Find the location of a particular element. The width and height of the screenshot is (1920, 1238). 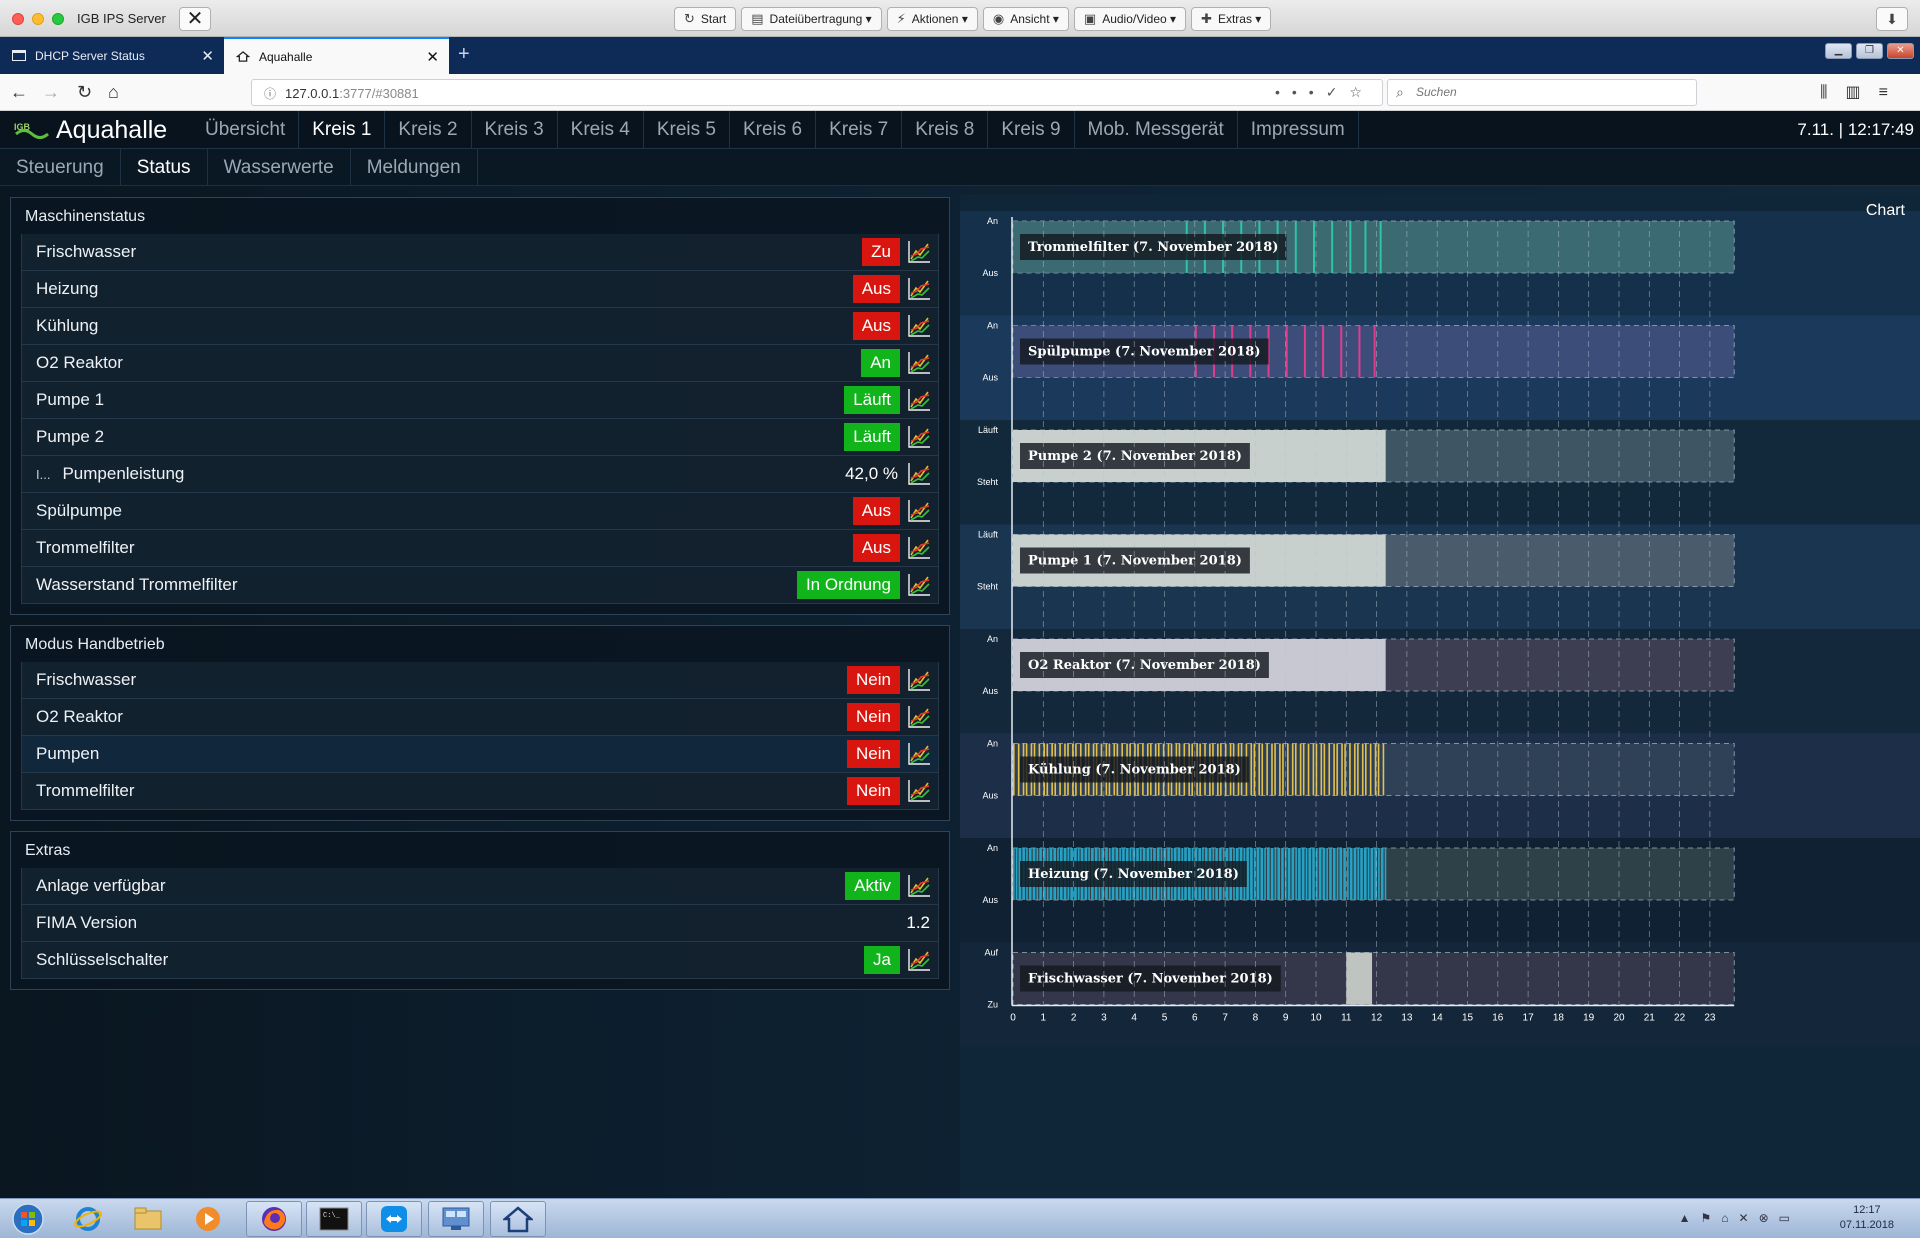

sub-tab: Status is located at coordinates (164, 167).